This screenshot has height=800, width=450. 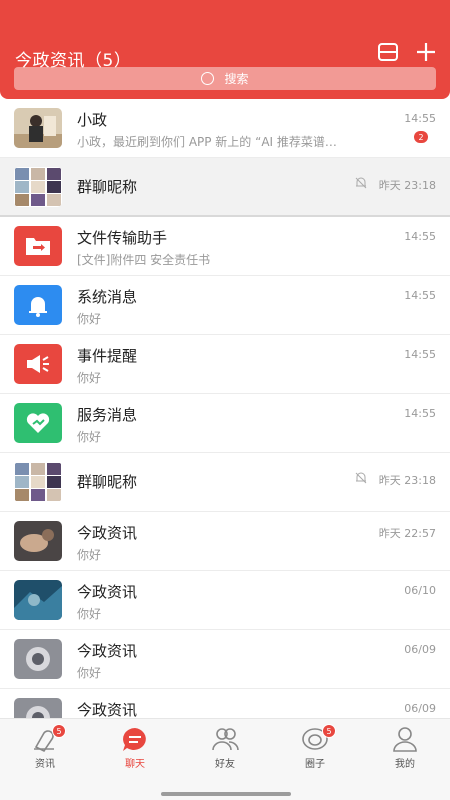 I want to click on tab-chat: 聊天, so click(x=135, y=747).